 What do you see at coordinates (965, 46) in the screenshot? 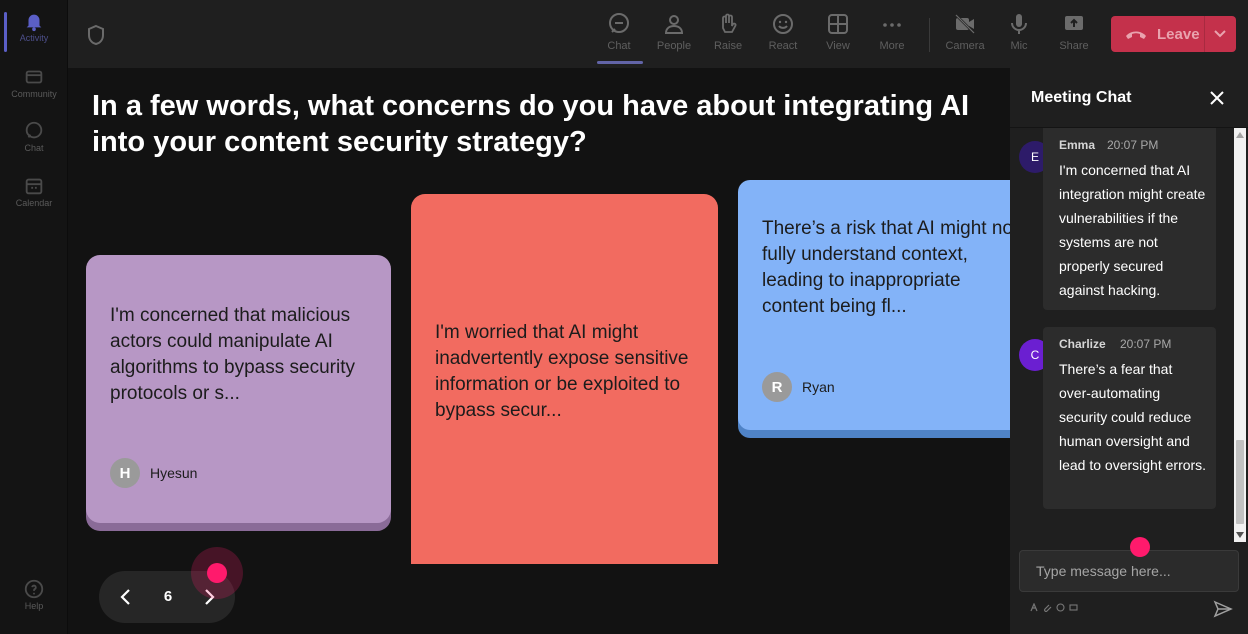
I see `camera-label: Camera` at bounding box center [965, 46].